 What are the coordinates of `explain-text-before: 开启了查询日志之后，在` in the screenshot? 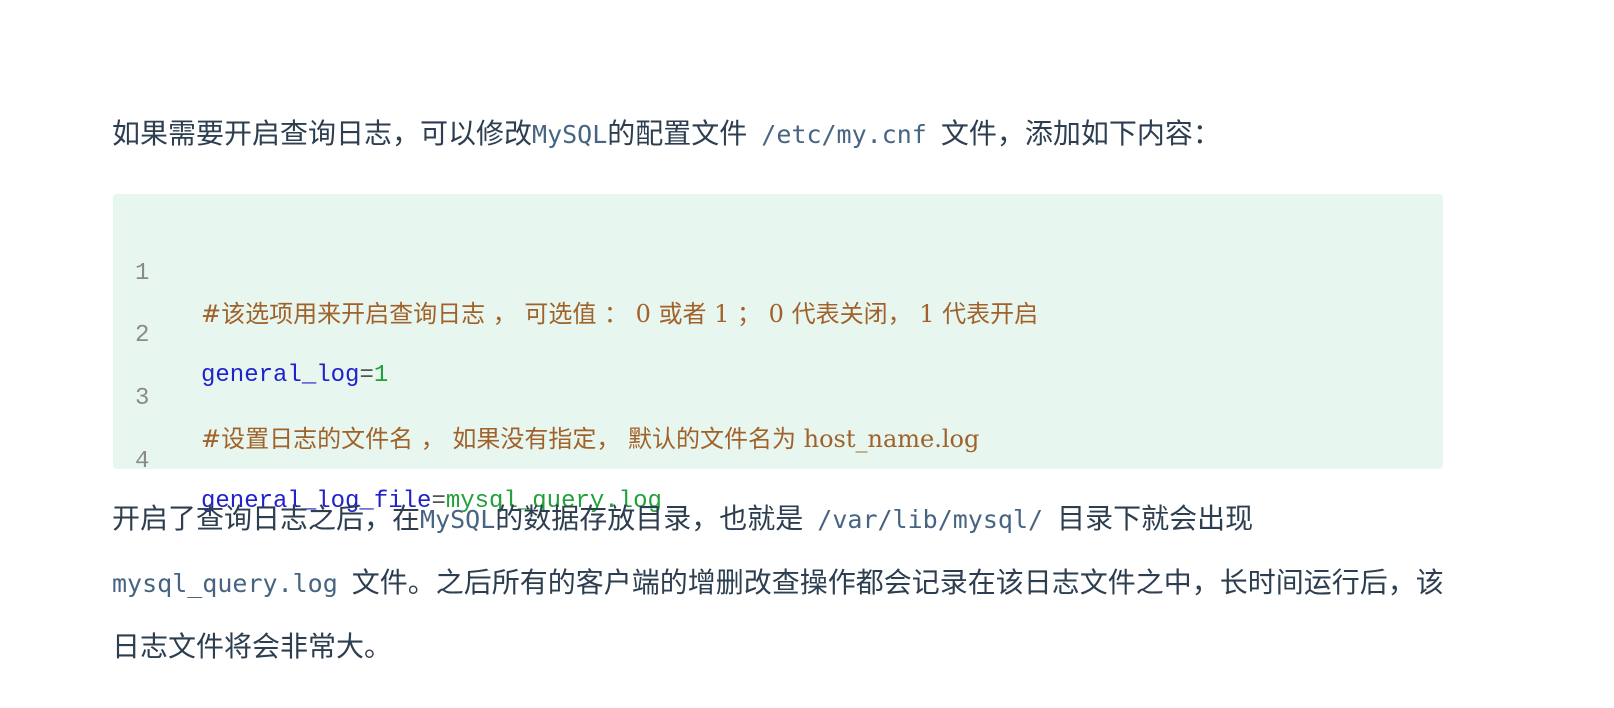 It's located at (266, 518).